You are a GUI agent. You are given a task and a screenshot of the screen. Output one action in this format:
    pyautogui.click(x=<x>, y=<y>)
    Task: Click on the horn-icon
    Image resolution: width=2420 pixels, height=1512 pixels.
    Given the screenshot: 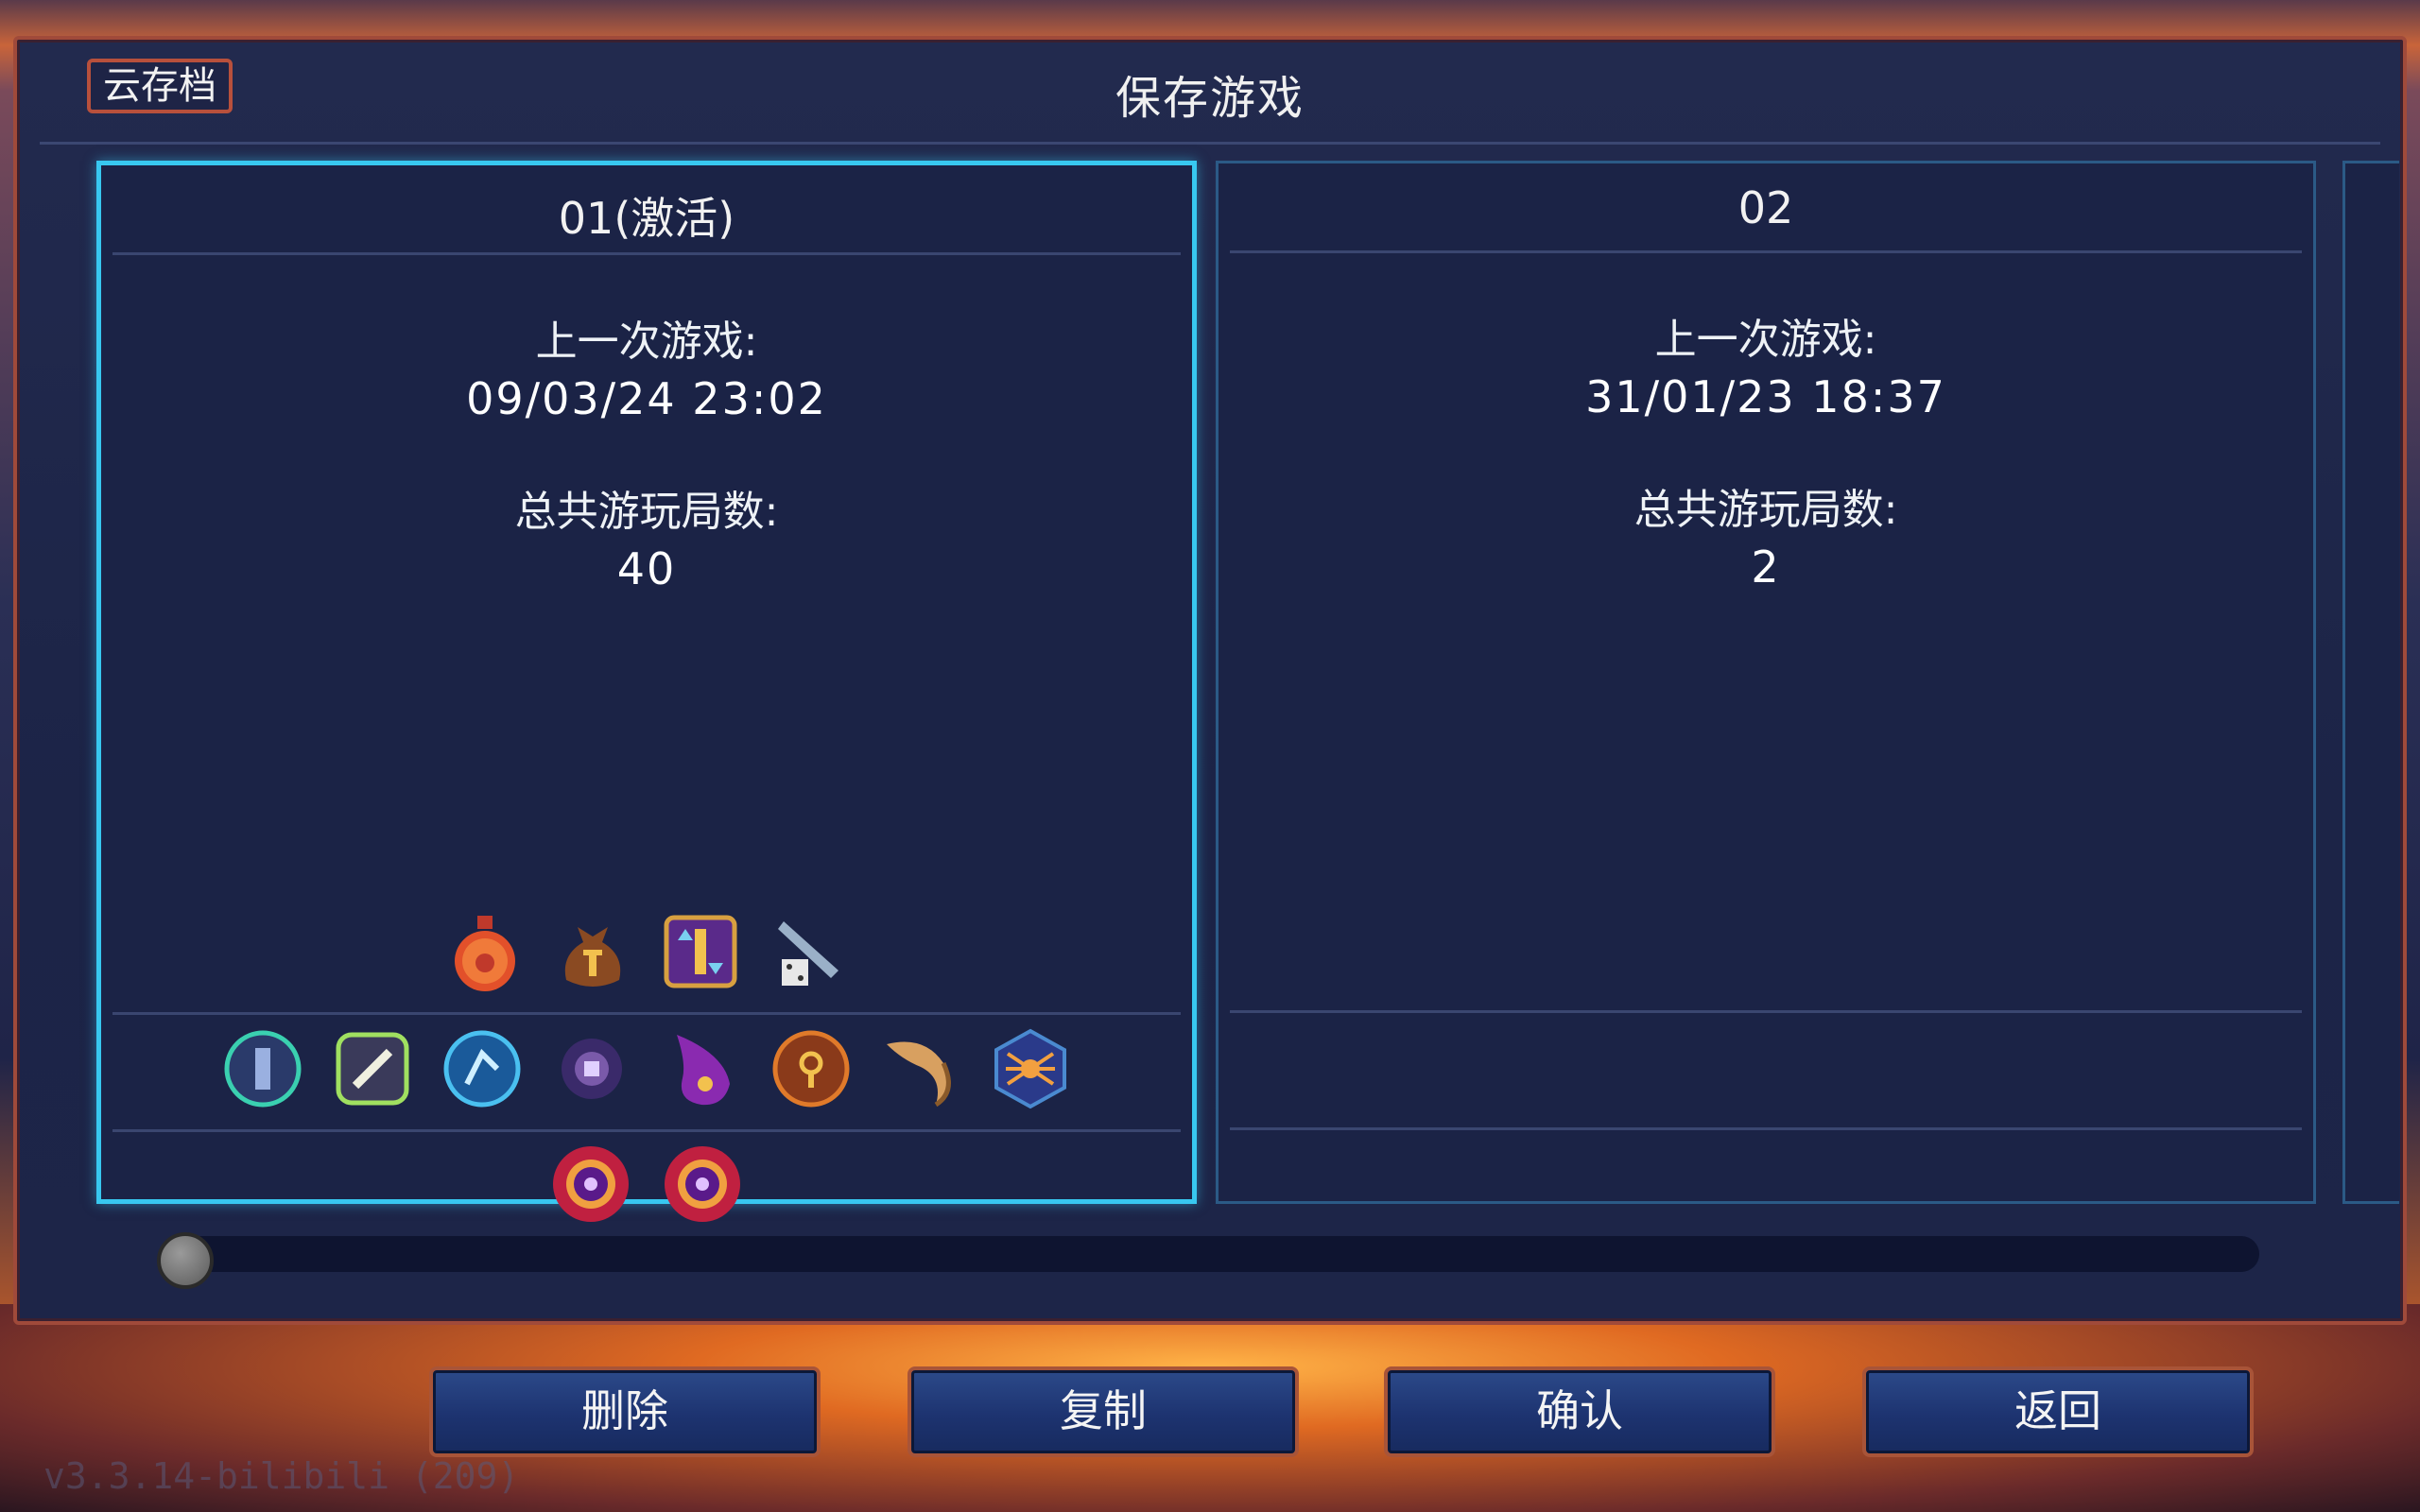 What is the action you would take?
    pyautogui.click(x=920, y=1068)
    